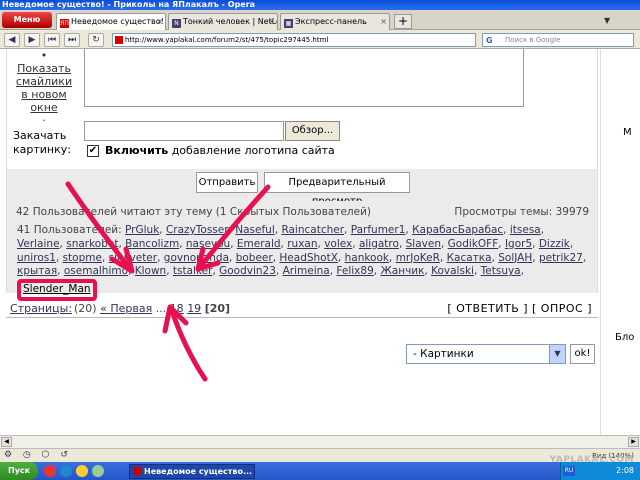  What do you see at coordinates (223, 21) in the screenshot?
I see `tab-netlore: N Тонкий человек | NetLo... ×` at bounding box center [223, 21].